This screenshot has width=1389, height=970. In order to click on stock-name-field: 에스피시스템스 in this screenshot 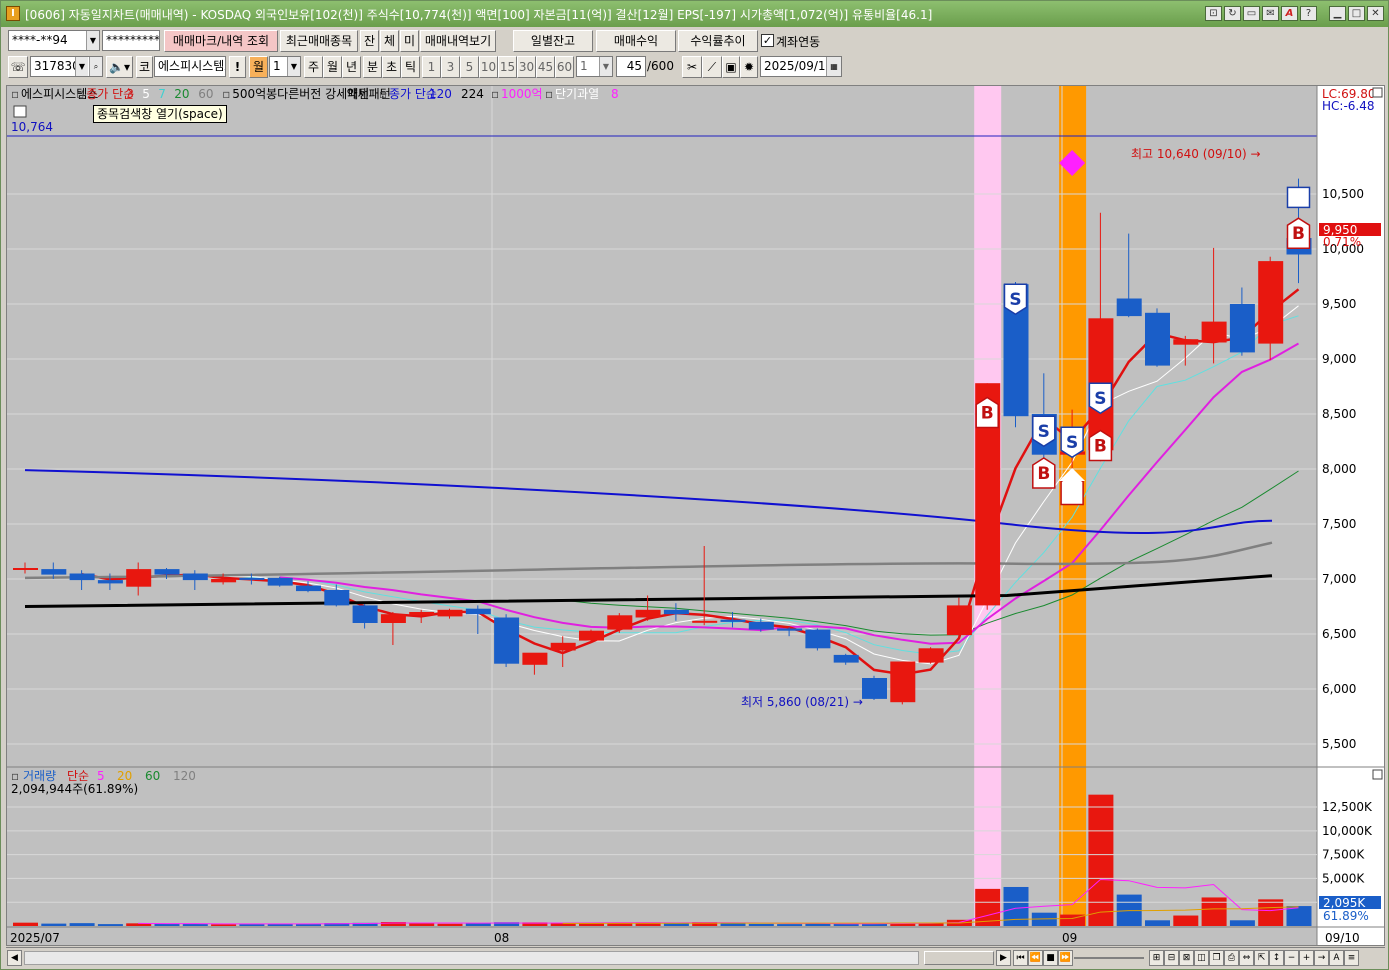, I will do `click(190, 66)`.